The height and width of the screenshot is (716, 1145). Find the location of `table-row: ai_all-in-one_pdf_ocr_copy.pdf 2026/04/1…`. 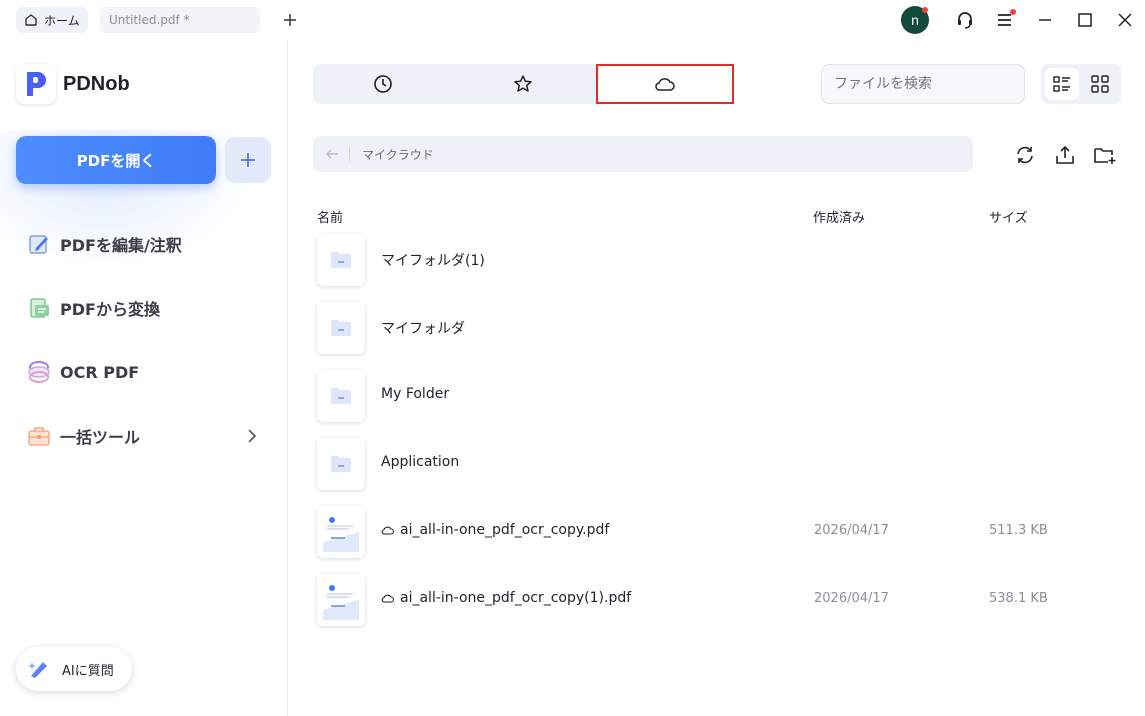

table-row: ai_all-in-one_pdf_ocr_copy.pdf 2026/04/1… is located at coordinates (713, 532).